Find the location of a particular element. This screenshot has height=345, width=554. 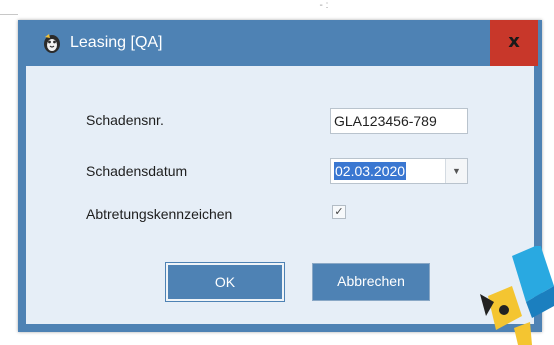

background-window-fragment: - : is located at coordinates (324, 5).